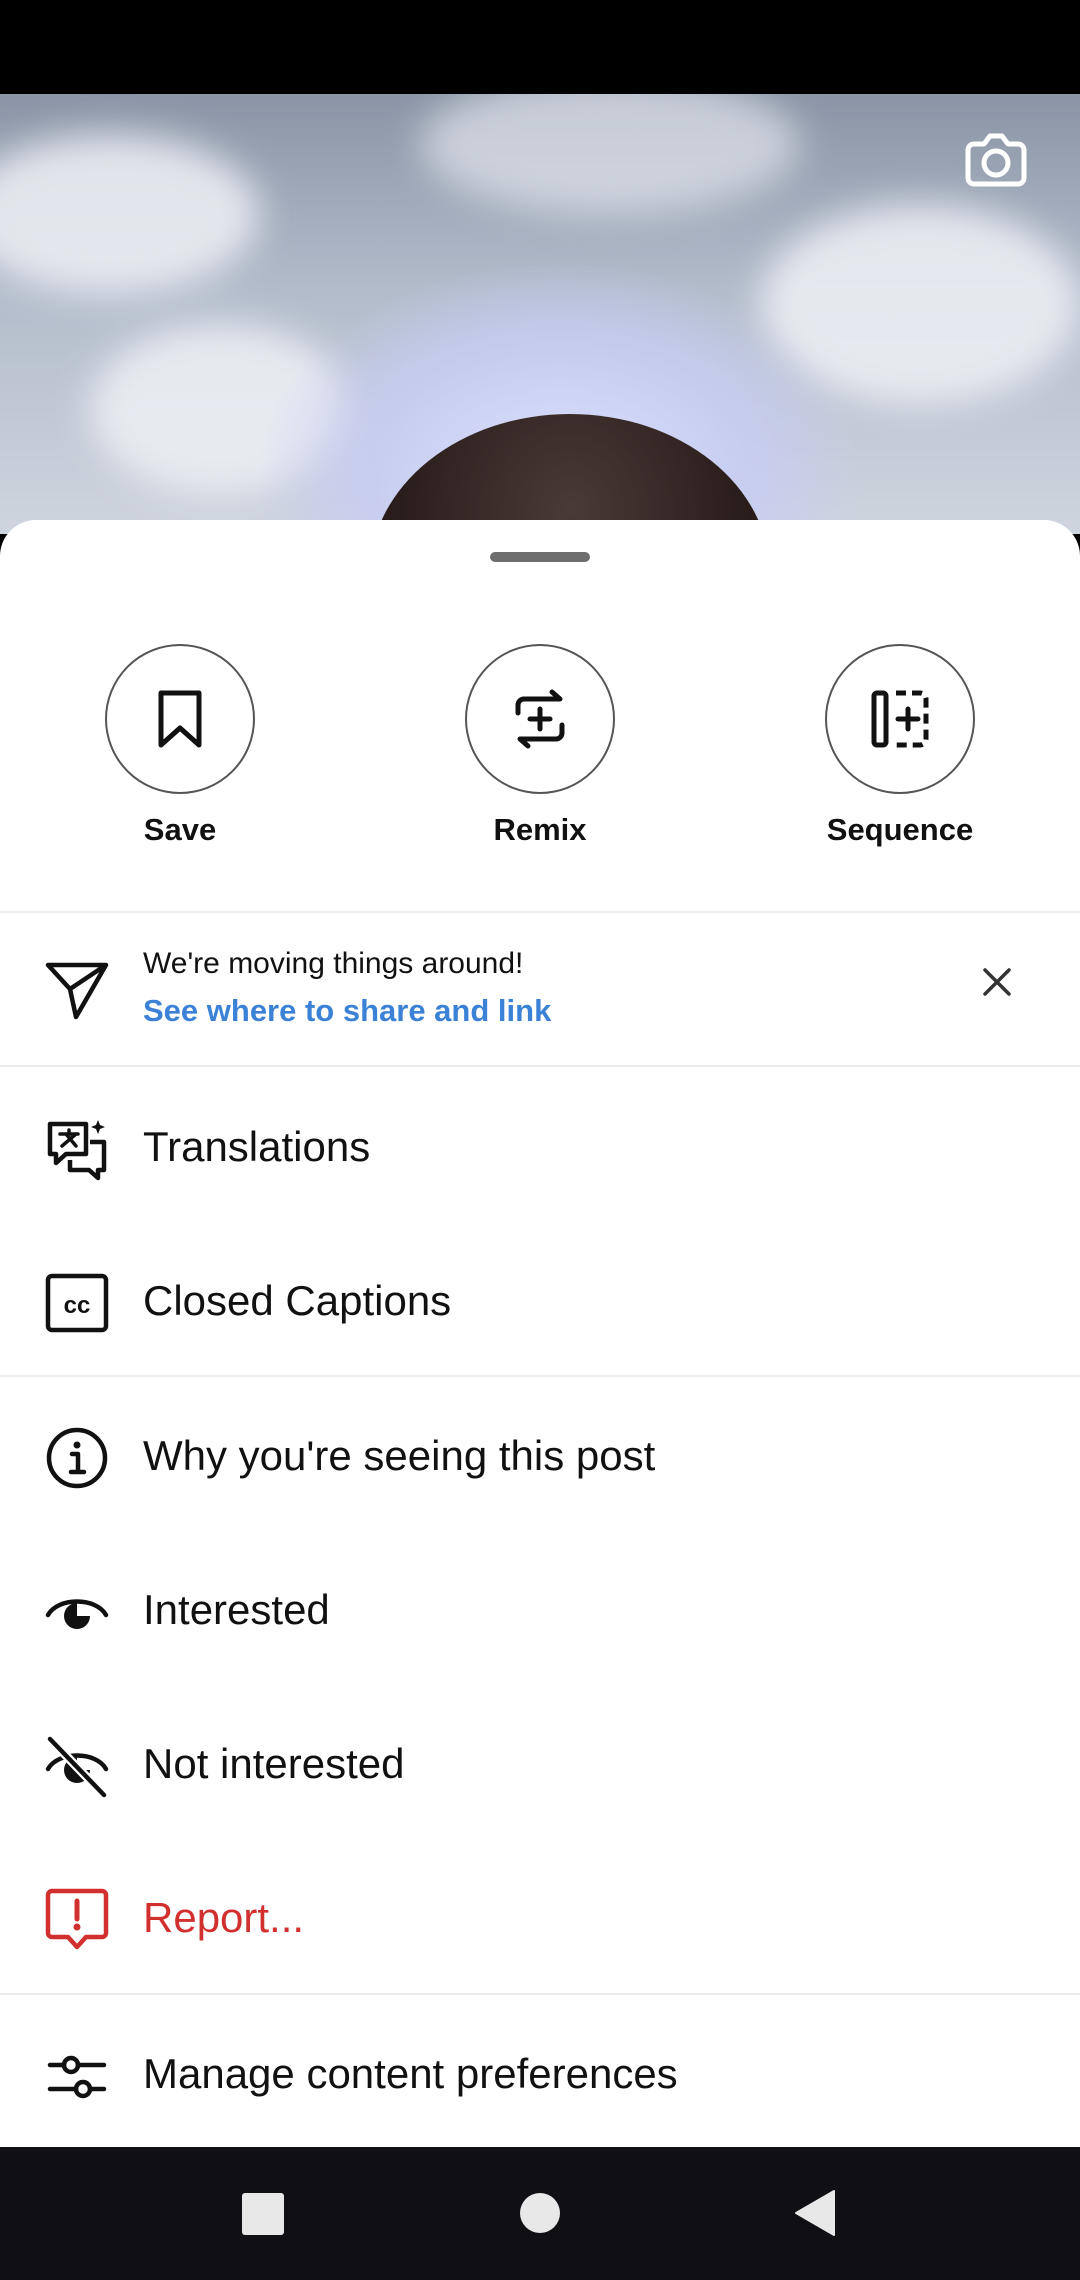 The width and height of the screenshot is (1080, 2280). Describe the element at coordinates (540, 829) in the screenshot. I see `remix-label: Remix` at that location.